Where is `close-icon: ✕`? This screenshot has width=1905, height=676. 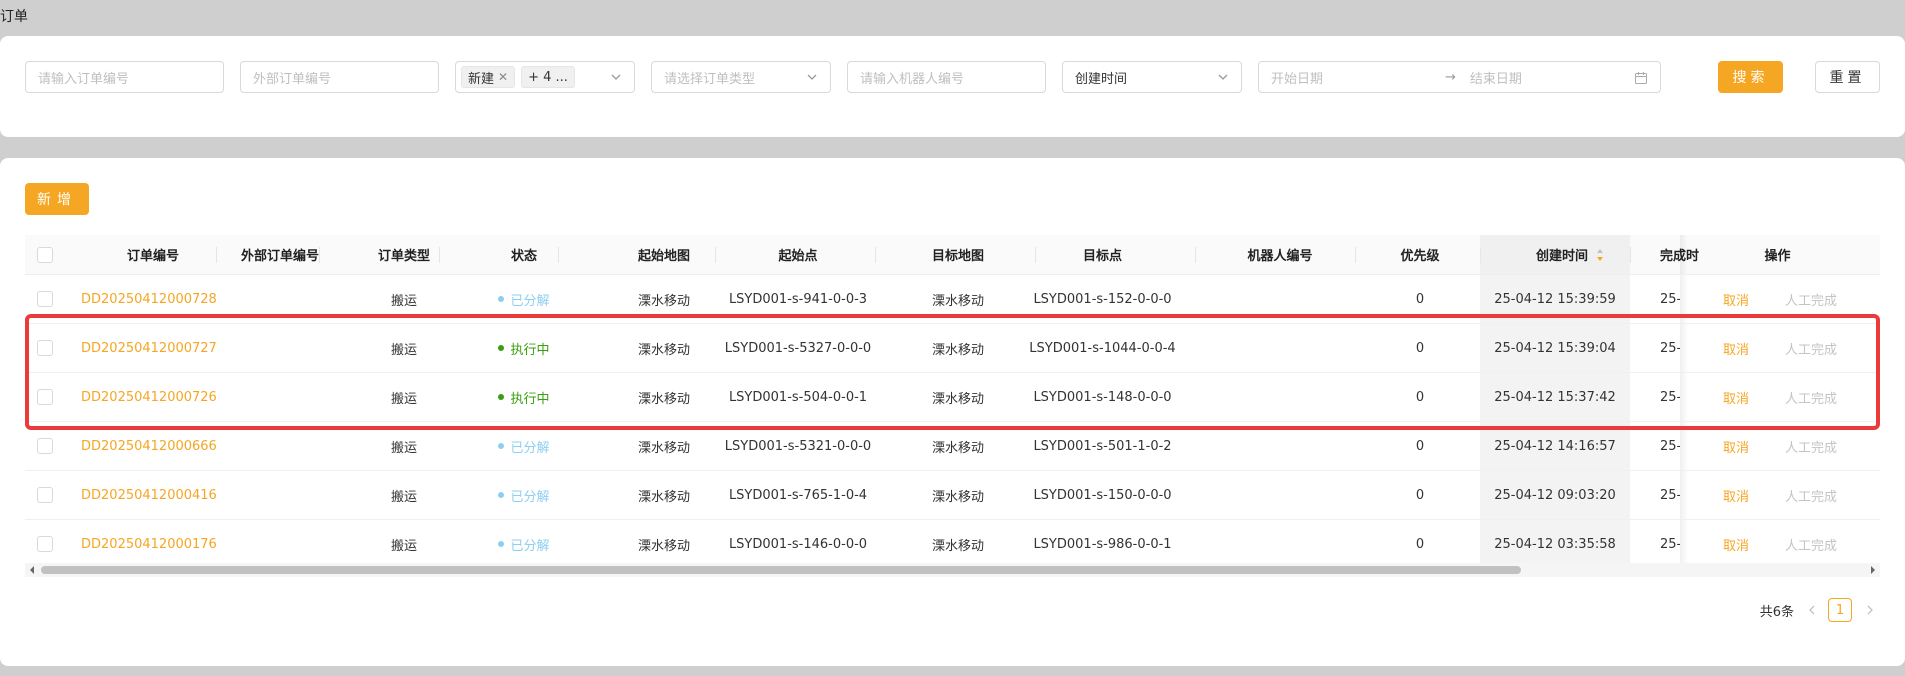 close-icon: ✕ is located at coordinates (503, 77).